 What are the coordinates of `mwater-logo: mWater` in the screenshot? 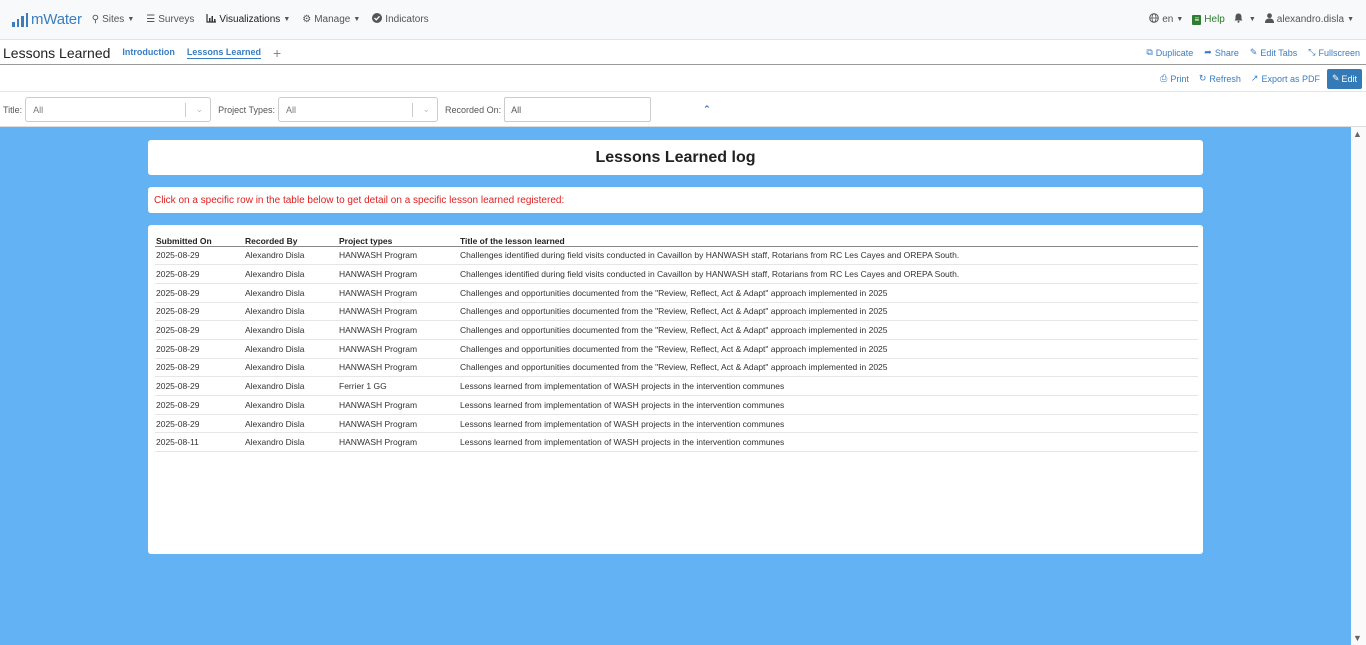 It's located at (47, 19).